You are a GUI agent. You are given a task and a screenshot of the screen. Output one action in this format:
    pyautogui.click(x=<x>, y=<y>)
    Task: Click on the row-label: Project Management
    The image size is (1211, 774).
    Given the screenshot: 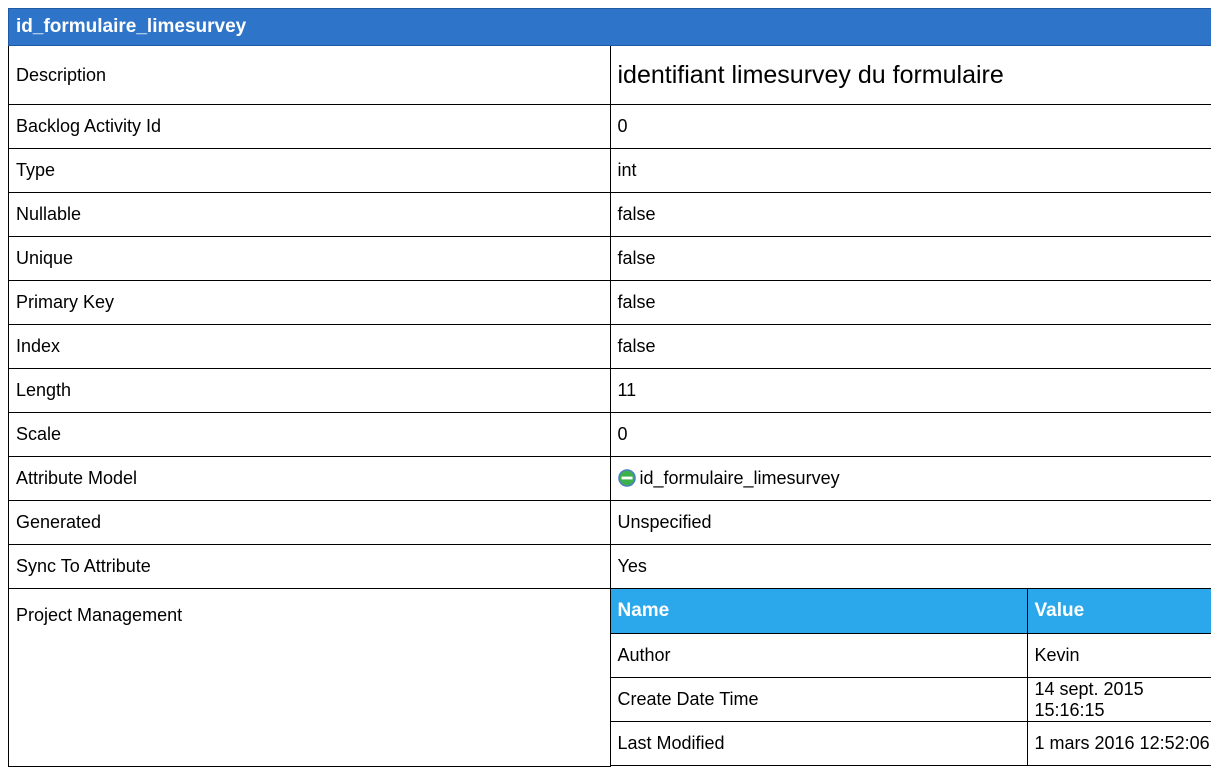 What is the action you would take?
    pyautogui.click(x=309, y=677)
    